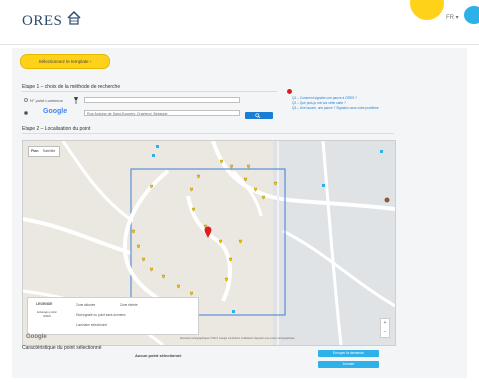 The width and height of the screenshot is (479, 382). Describe the element at coordinates (74, 17) in the screenshot. I see `house-logo-icon` at that location.